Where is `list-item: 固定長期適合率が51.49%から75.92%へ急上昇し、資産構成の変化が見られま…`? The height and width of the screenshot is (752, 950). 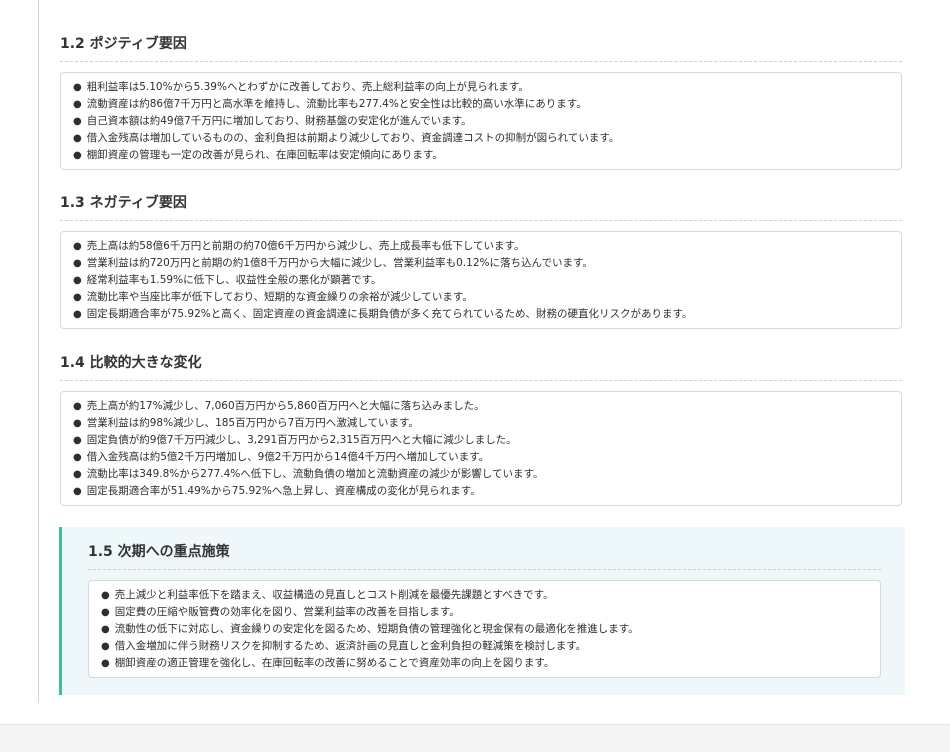
list-item: 固定長期適合率が51.49%から75.92%へ急上昇し、資産構成の変化が見られま… is located at coordinates (482, 491).